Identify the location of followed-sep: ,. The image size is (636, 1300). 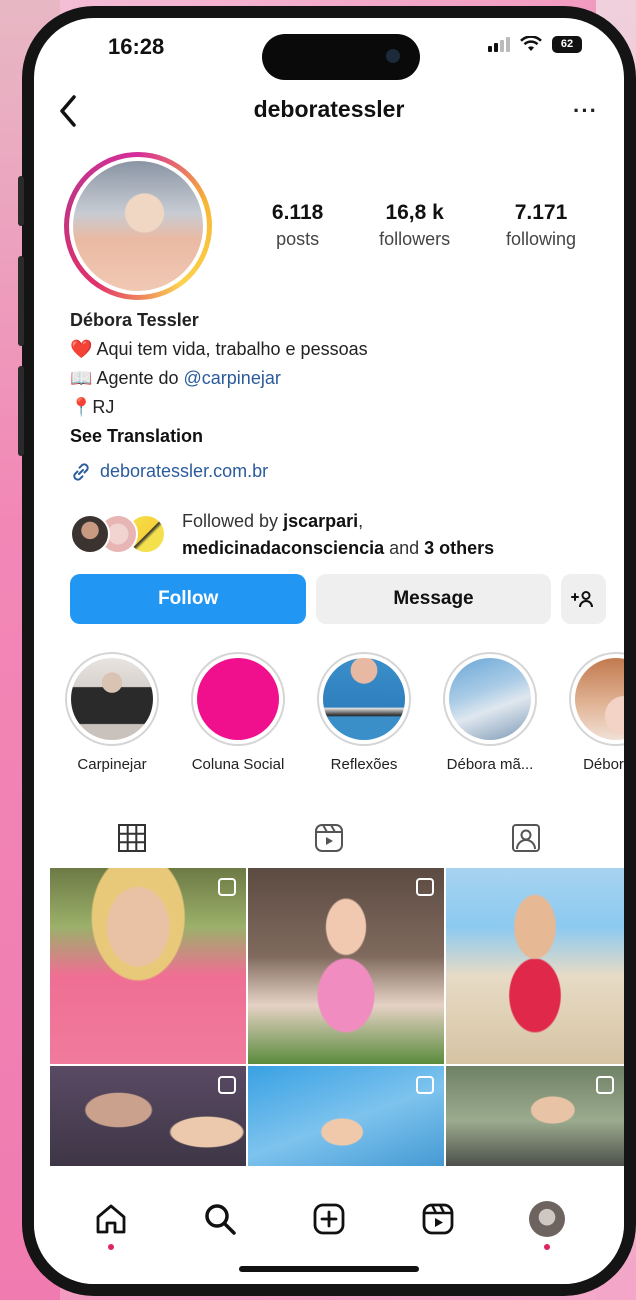
(361, 521).